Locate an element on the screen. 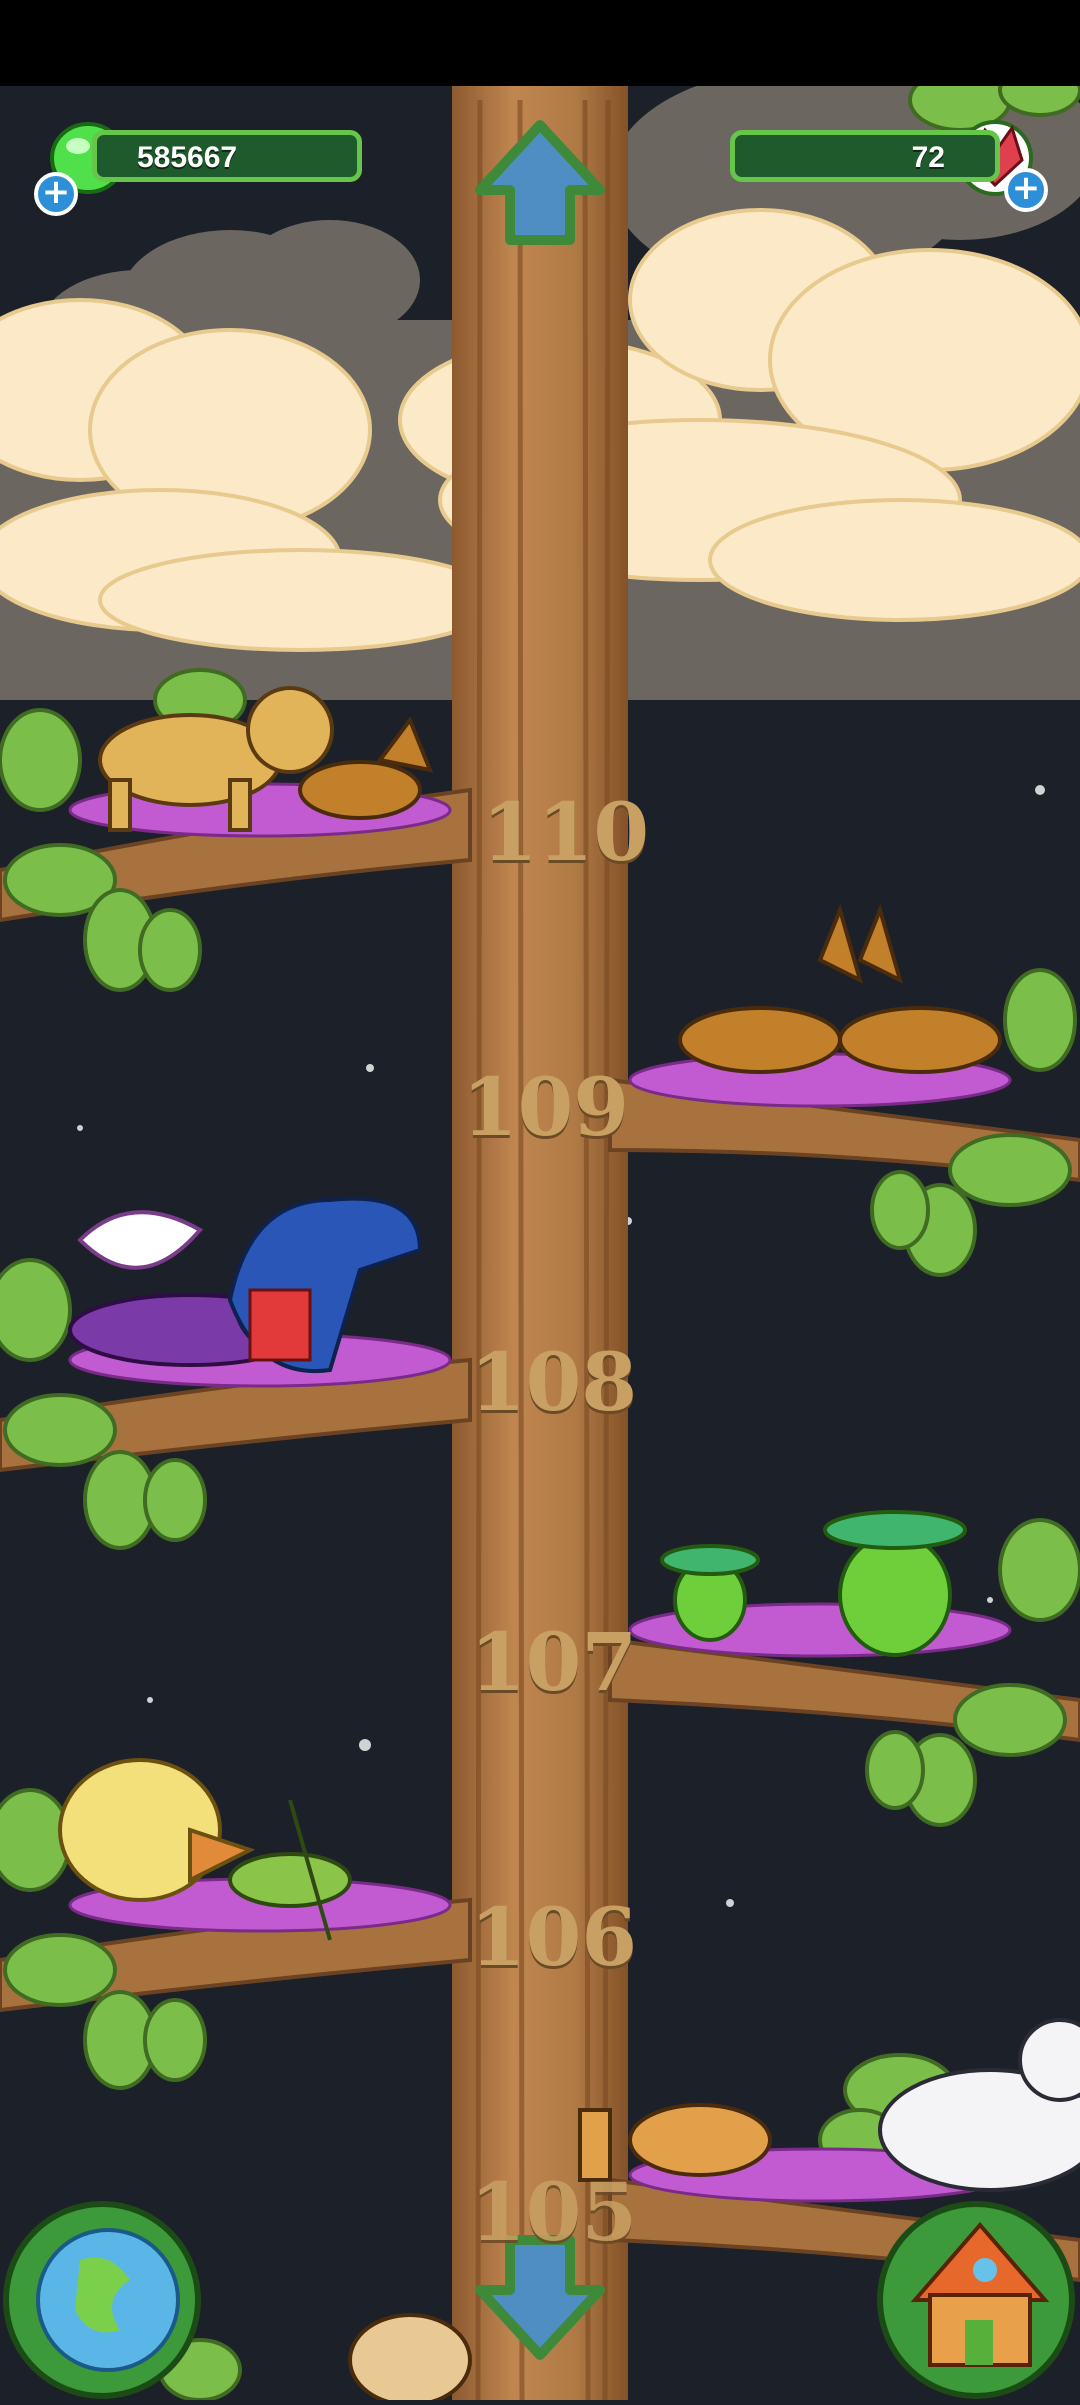  branch-level-107: 107 is located at coordinates (553, 1662).